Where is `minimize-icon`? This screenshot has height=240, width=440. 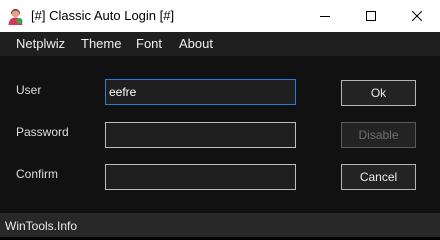
minimize-icon is located at coordinates (325, 16).